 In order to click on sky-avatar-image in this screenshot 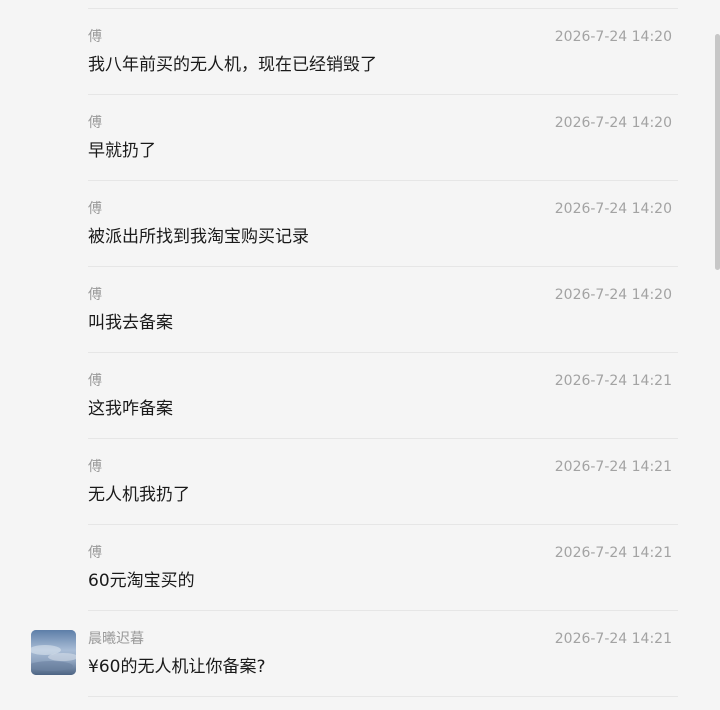, I will do `click(53, 652)`.